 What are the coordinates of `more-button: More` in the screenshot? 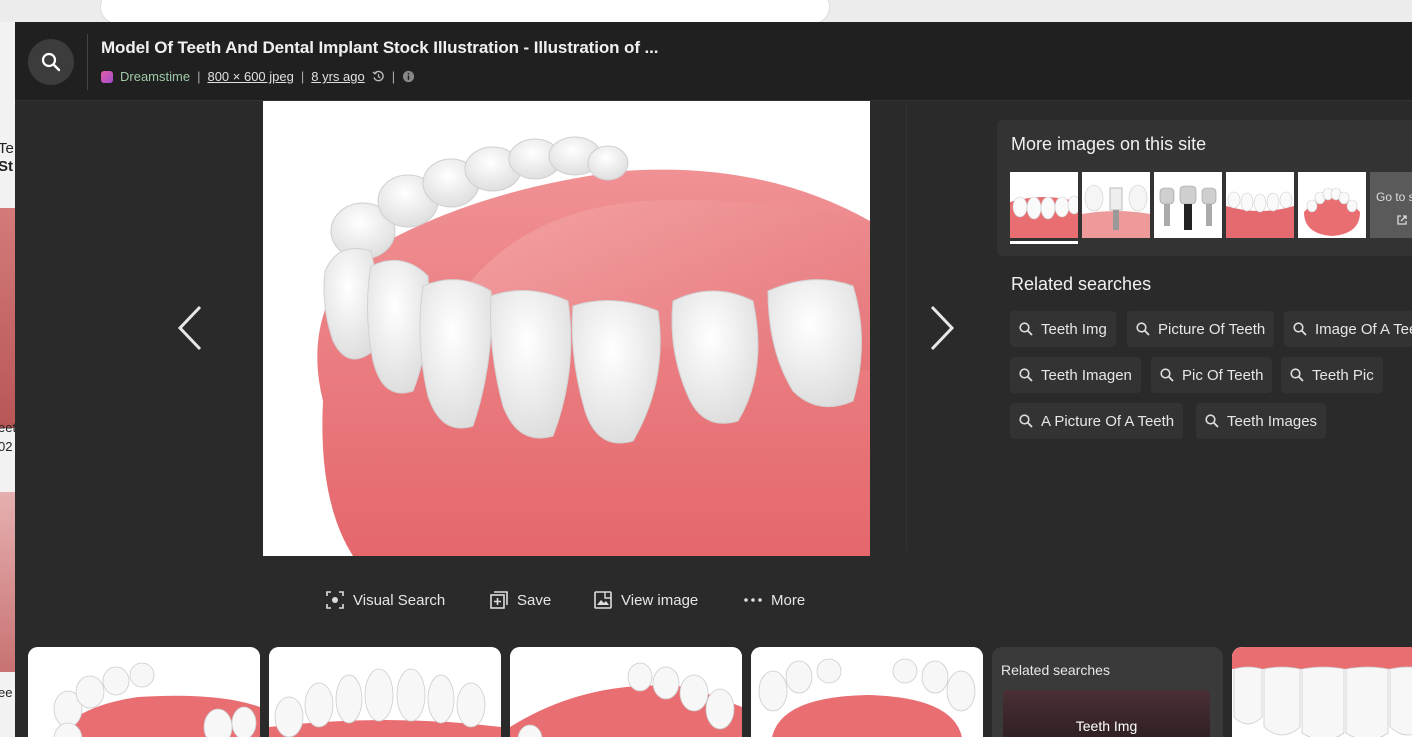 It's located at (774, 600).